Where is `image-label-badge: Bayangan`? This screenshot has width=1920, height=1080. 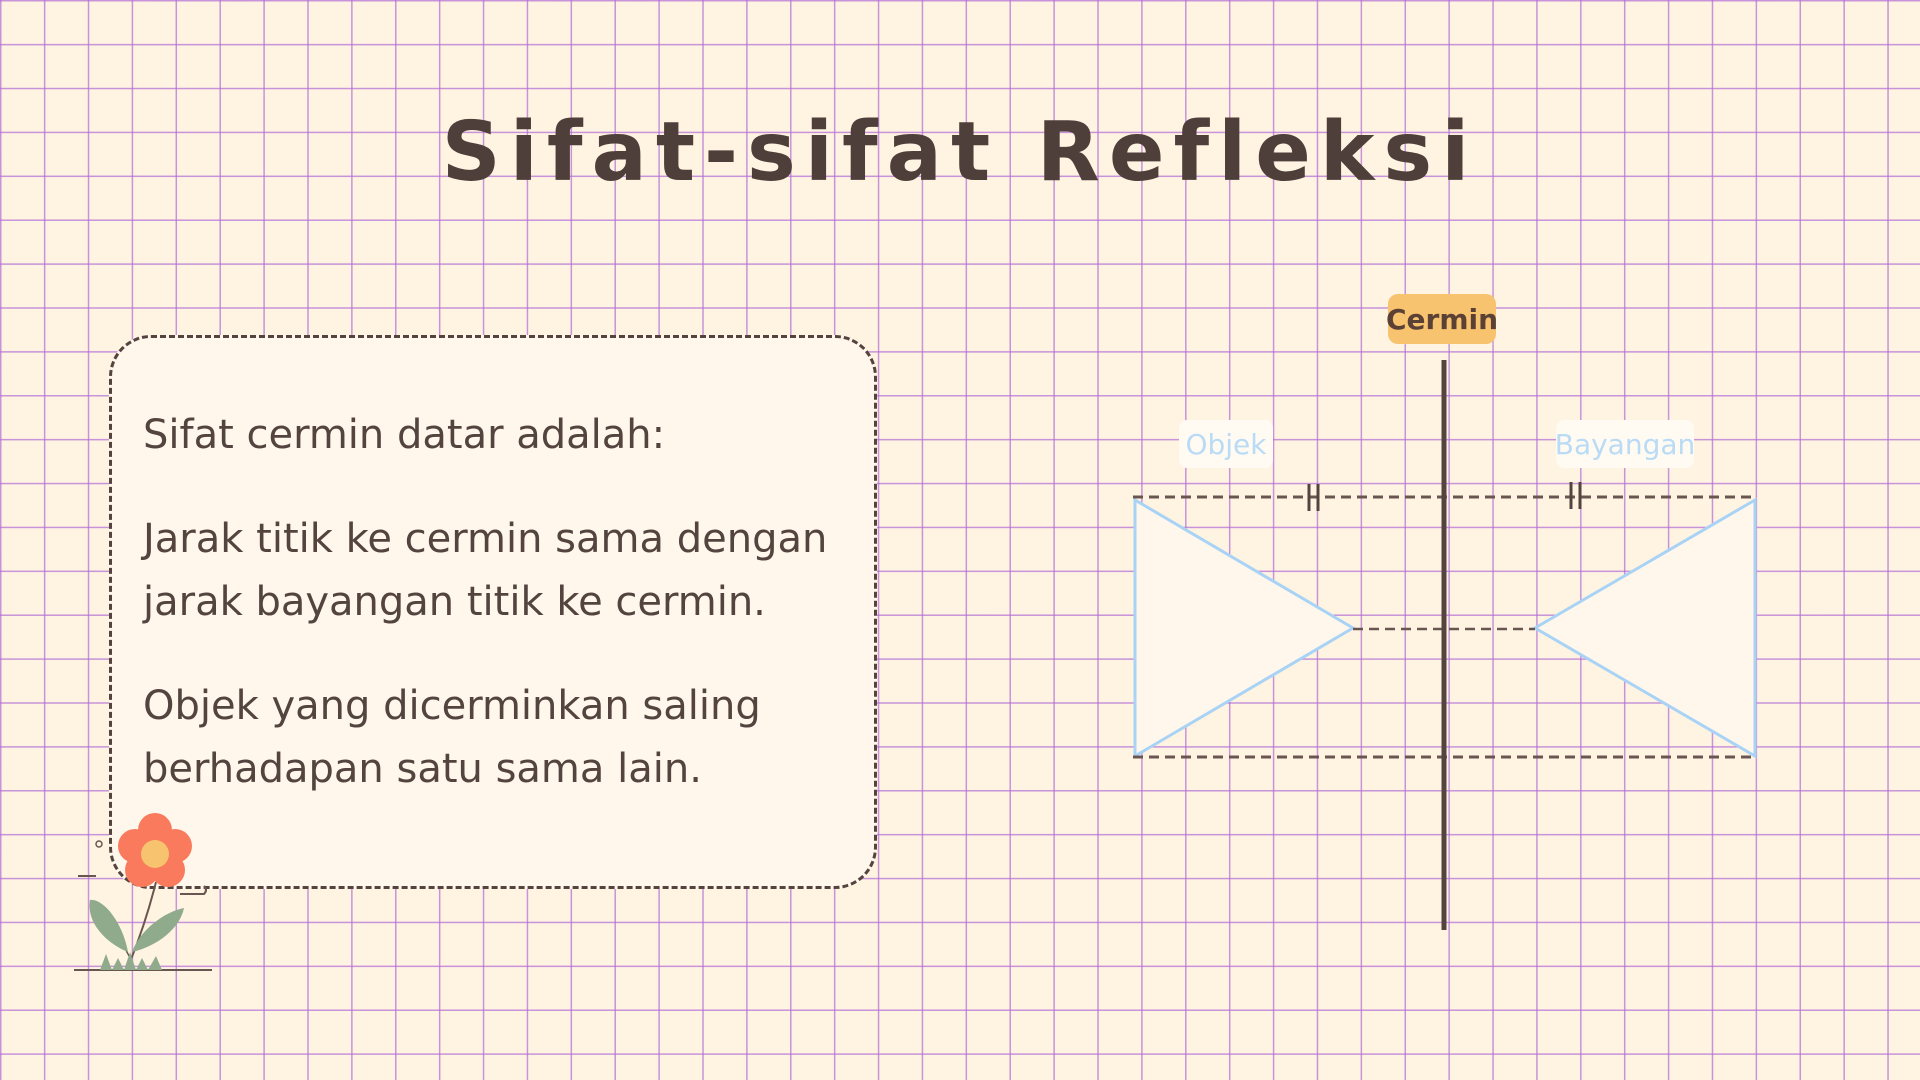
image-label-badge: Bayangan is located at coordinates (1625, 444).